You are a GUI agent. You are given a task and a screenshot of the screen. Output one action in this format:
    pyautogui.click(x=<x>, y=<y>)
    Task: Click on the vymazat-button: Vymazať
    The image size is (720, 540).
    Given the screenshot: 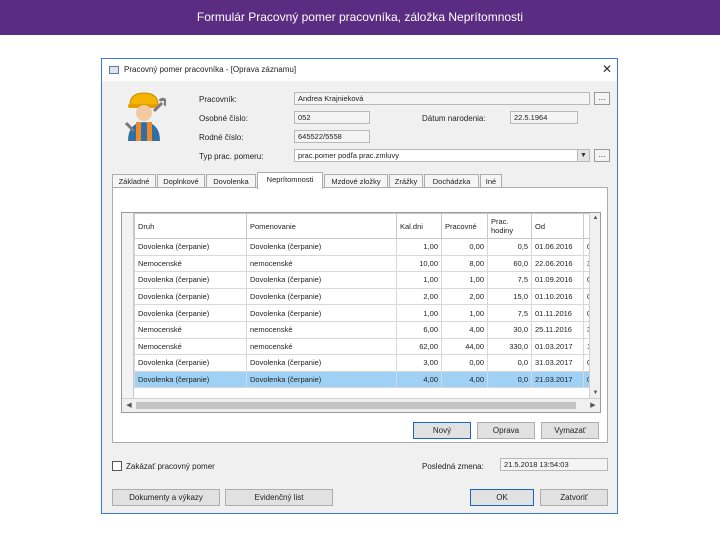 What is the action you would take?
    pyautogui.click(x=570, y=430)
    